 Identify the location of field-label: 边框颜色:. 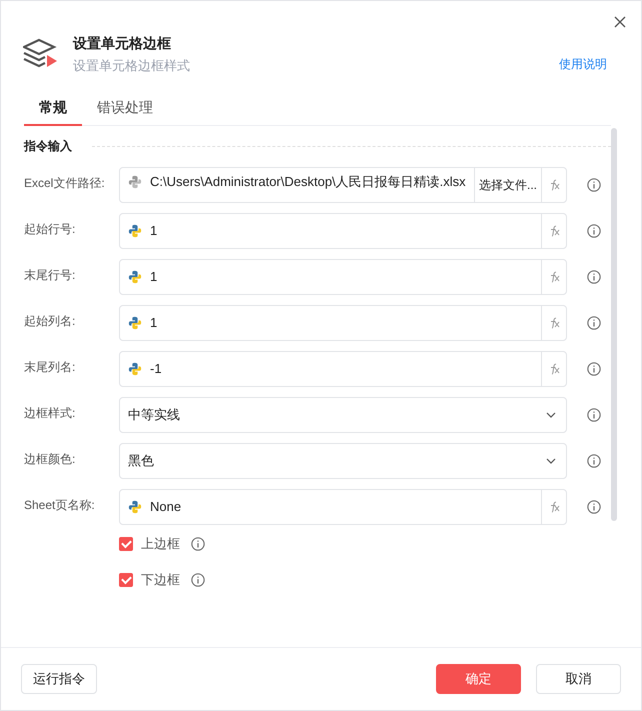
(50, 459).